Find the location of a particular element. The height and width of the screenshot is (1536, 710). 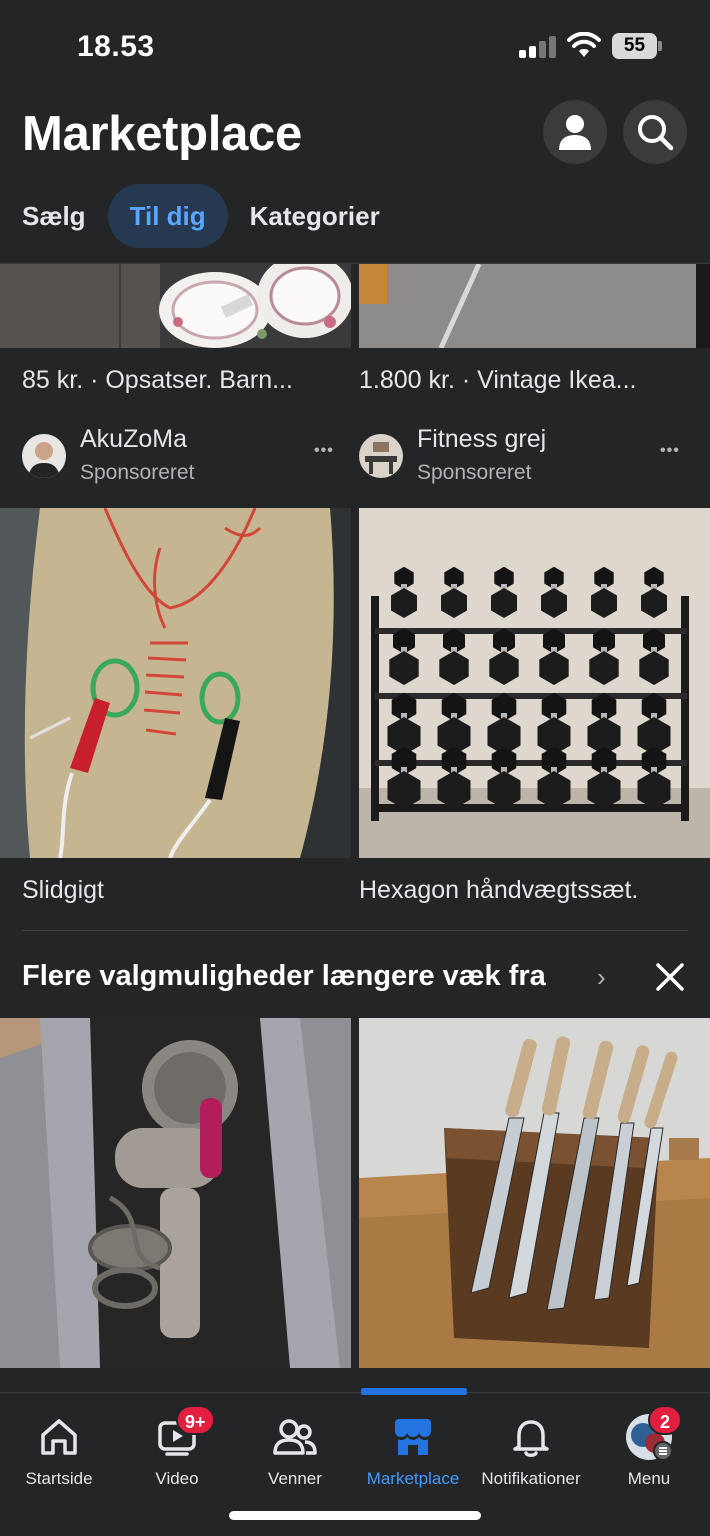

menu-badge: 2 is located at coordinates (665, 1420).